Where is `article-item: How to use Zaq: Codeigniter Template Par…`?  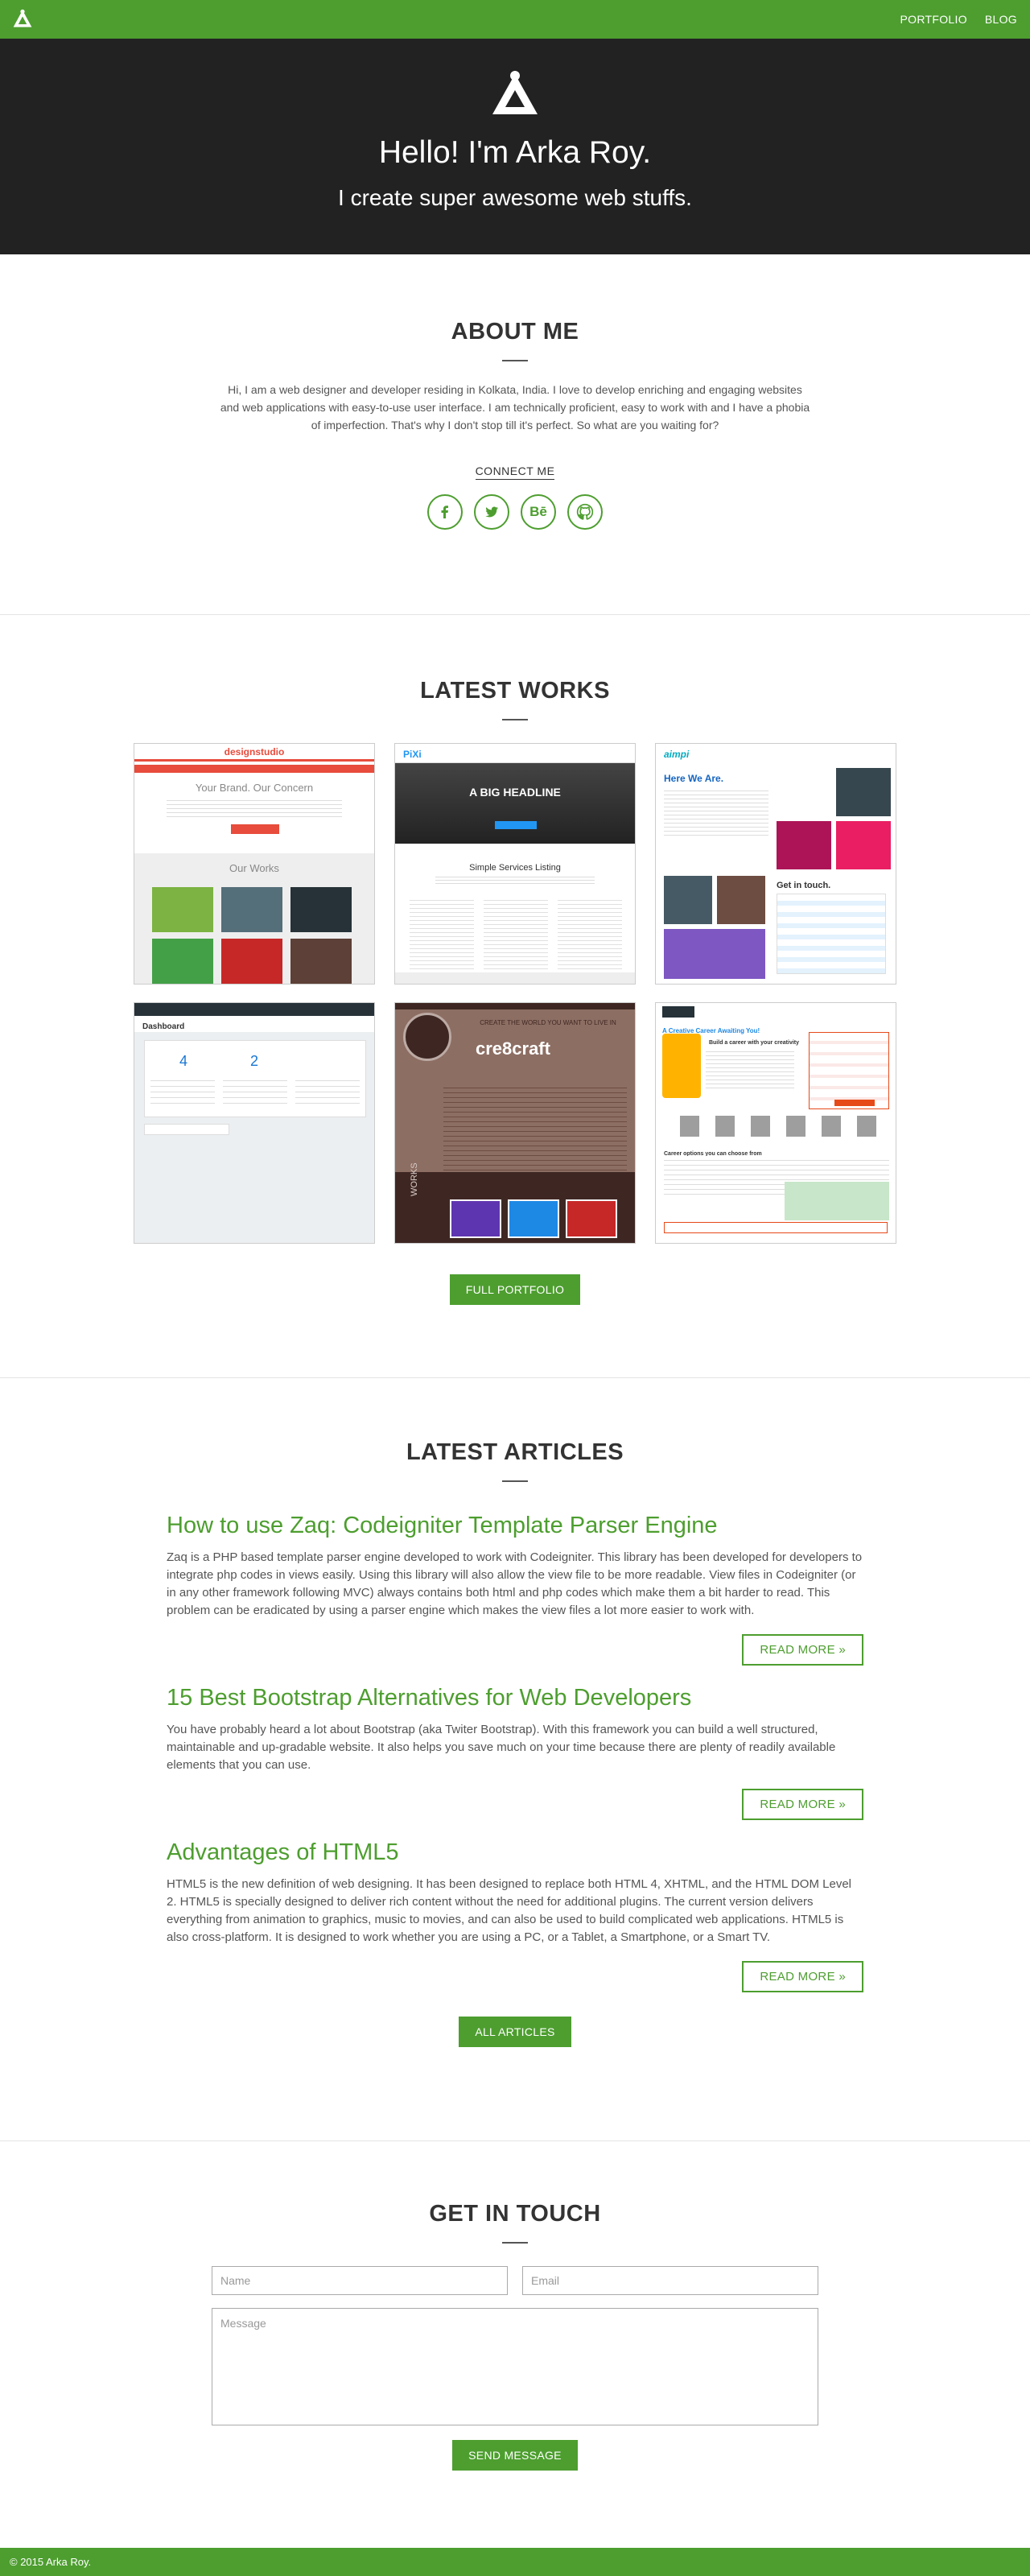 article-item: How to use Zaq: Codeigniter Template Par… is located at coordinates (515, 1589).